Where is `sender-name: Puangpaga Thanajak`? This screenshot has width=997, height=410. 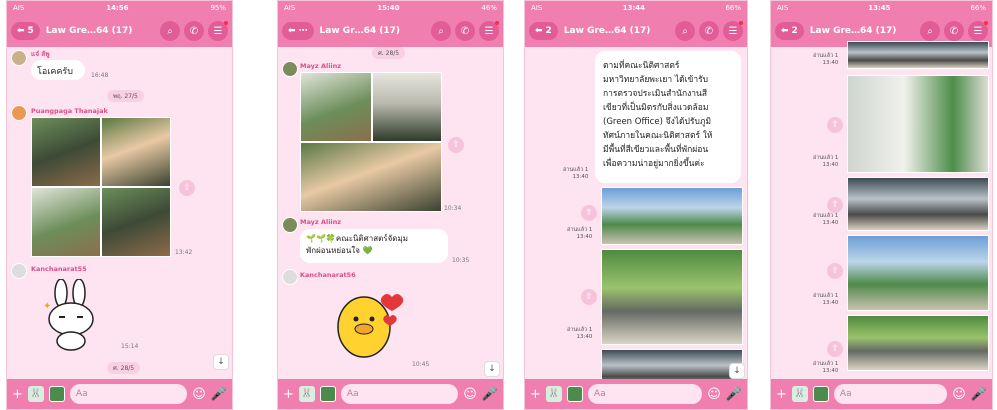 sender-name: Puangpaga Thanajak is located at coordinates (69, 111).